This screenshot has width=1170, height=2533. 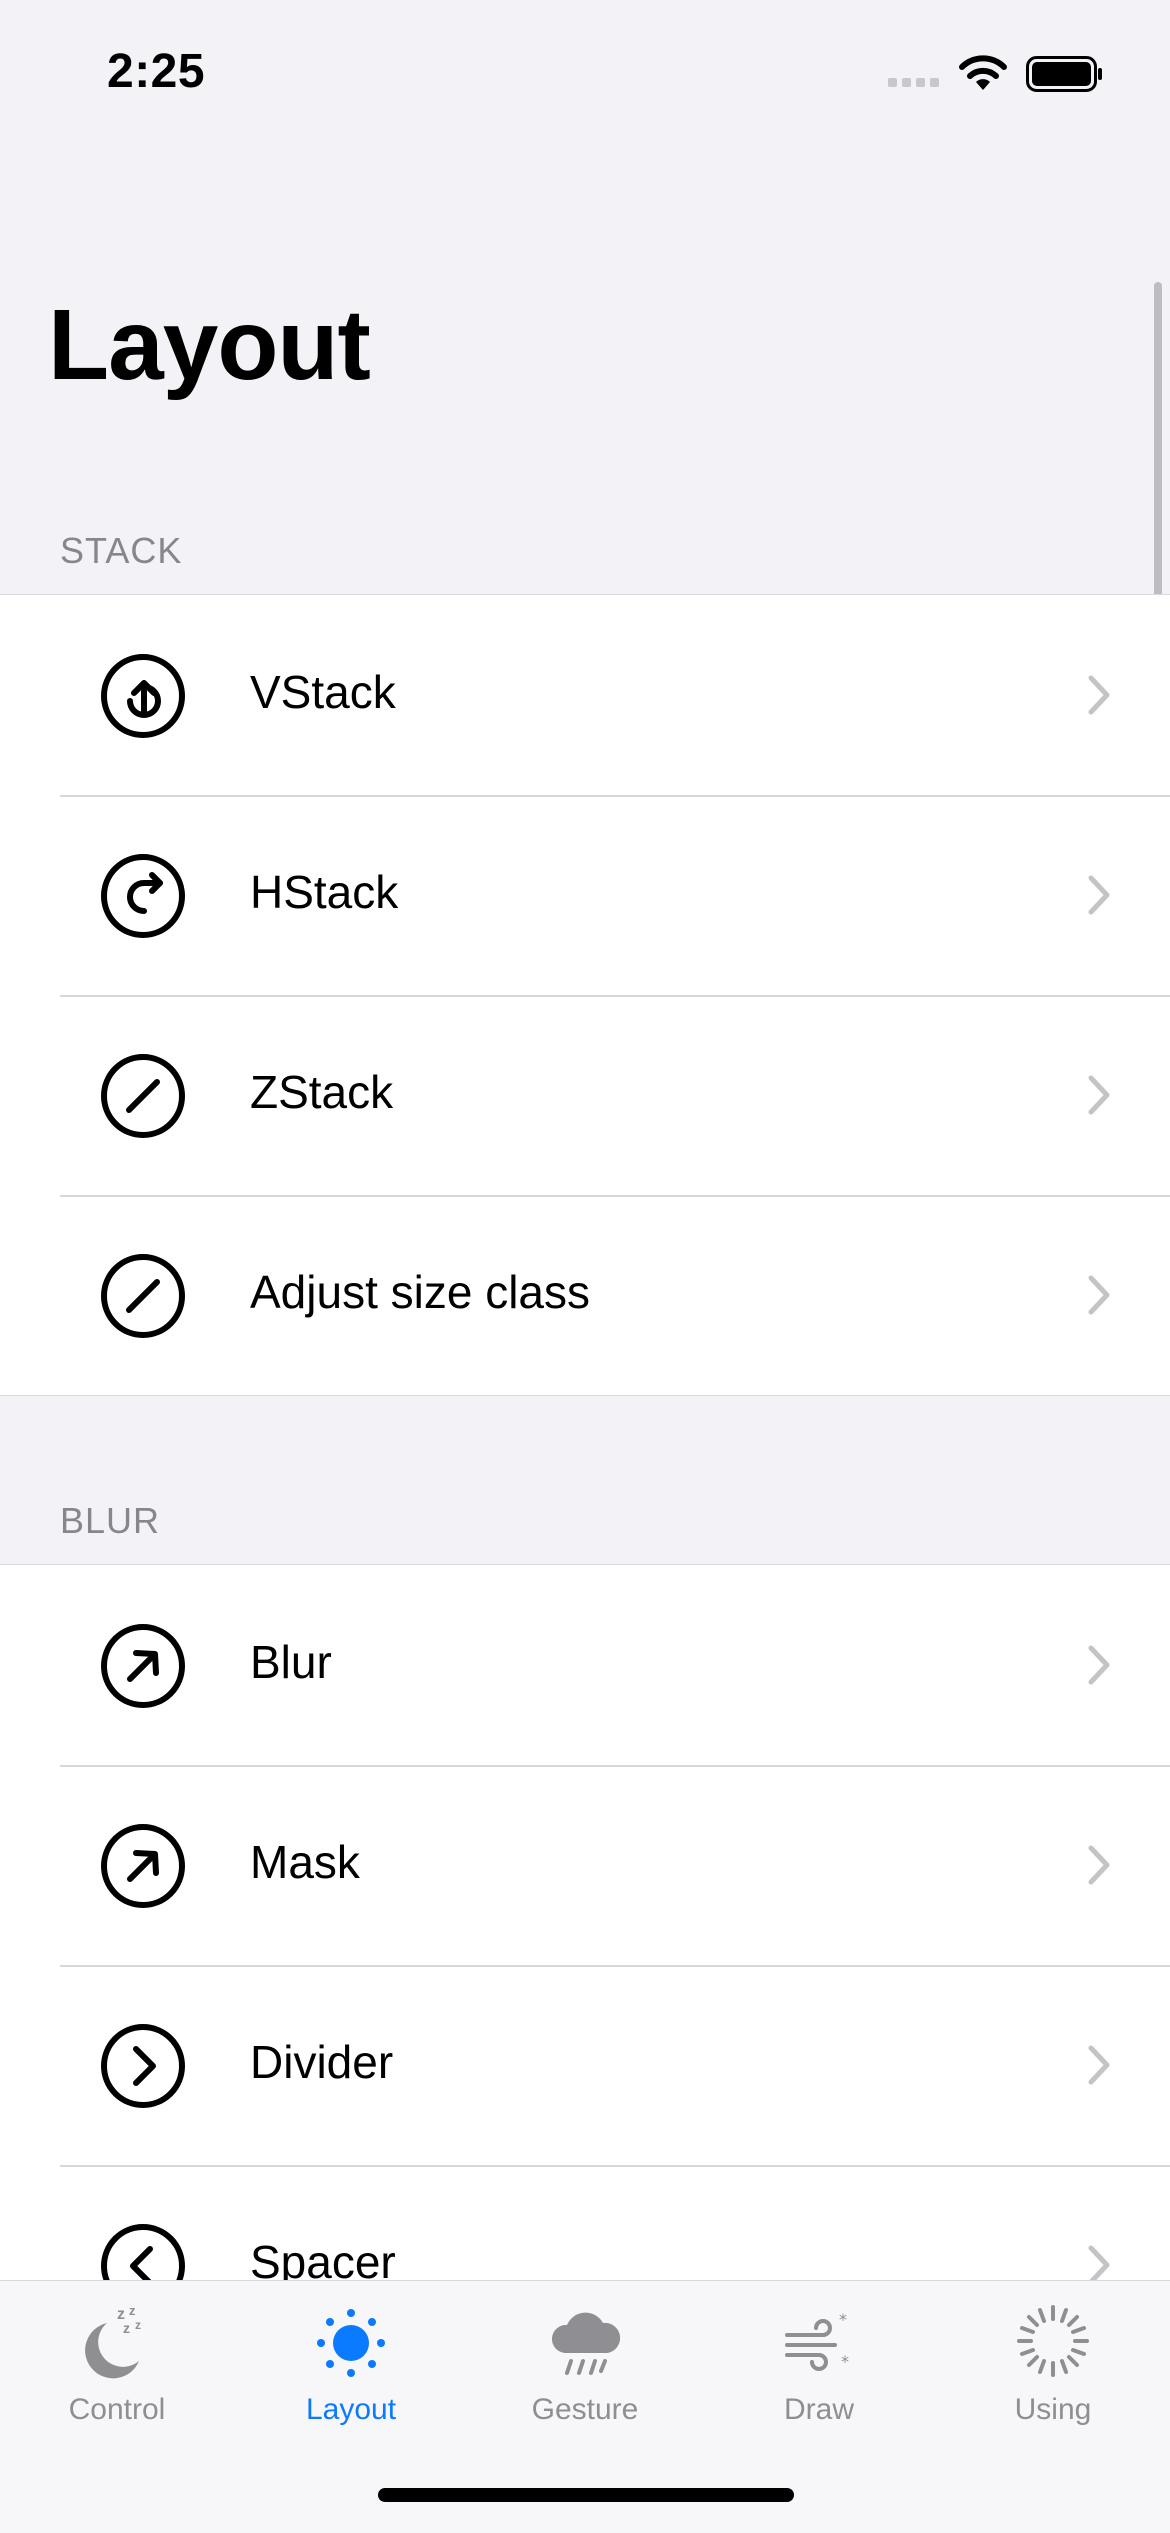 What do you see at coordinates (1053, 2341) in the screenshot?
I see `loading-spinner-icon` at bounding box center [1053, 2341].